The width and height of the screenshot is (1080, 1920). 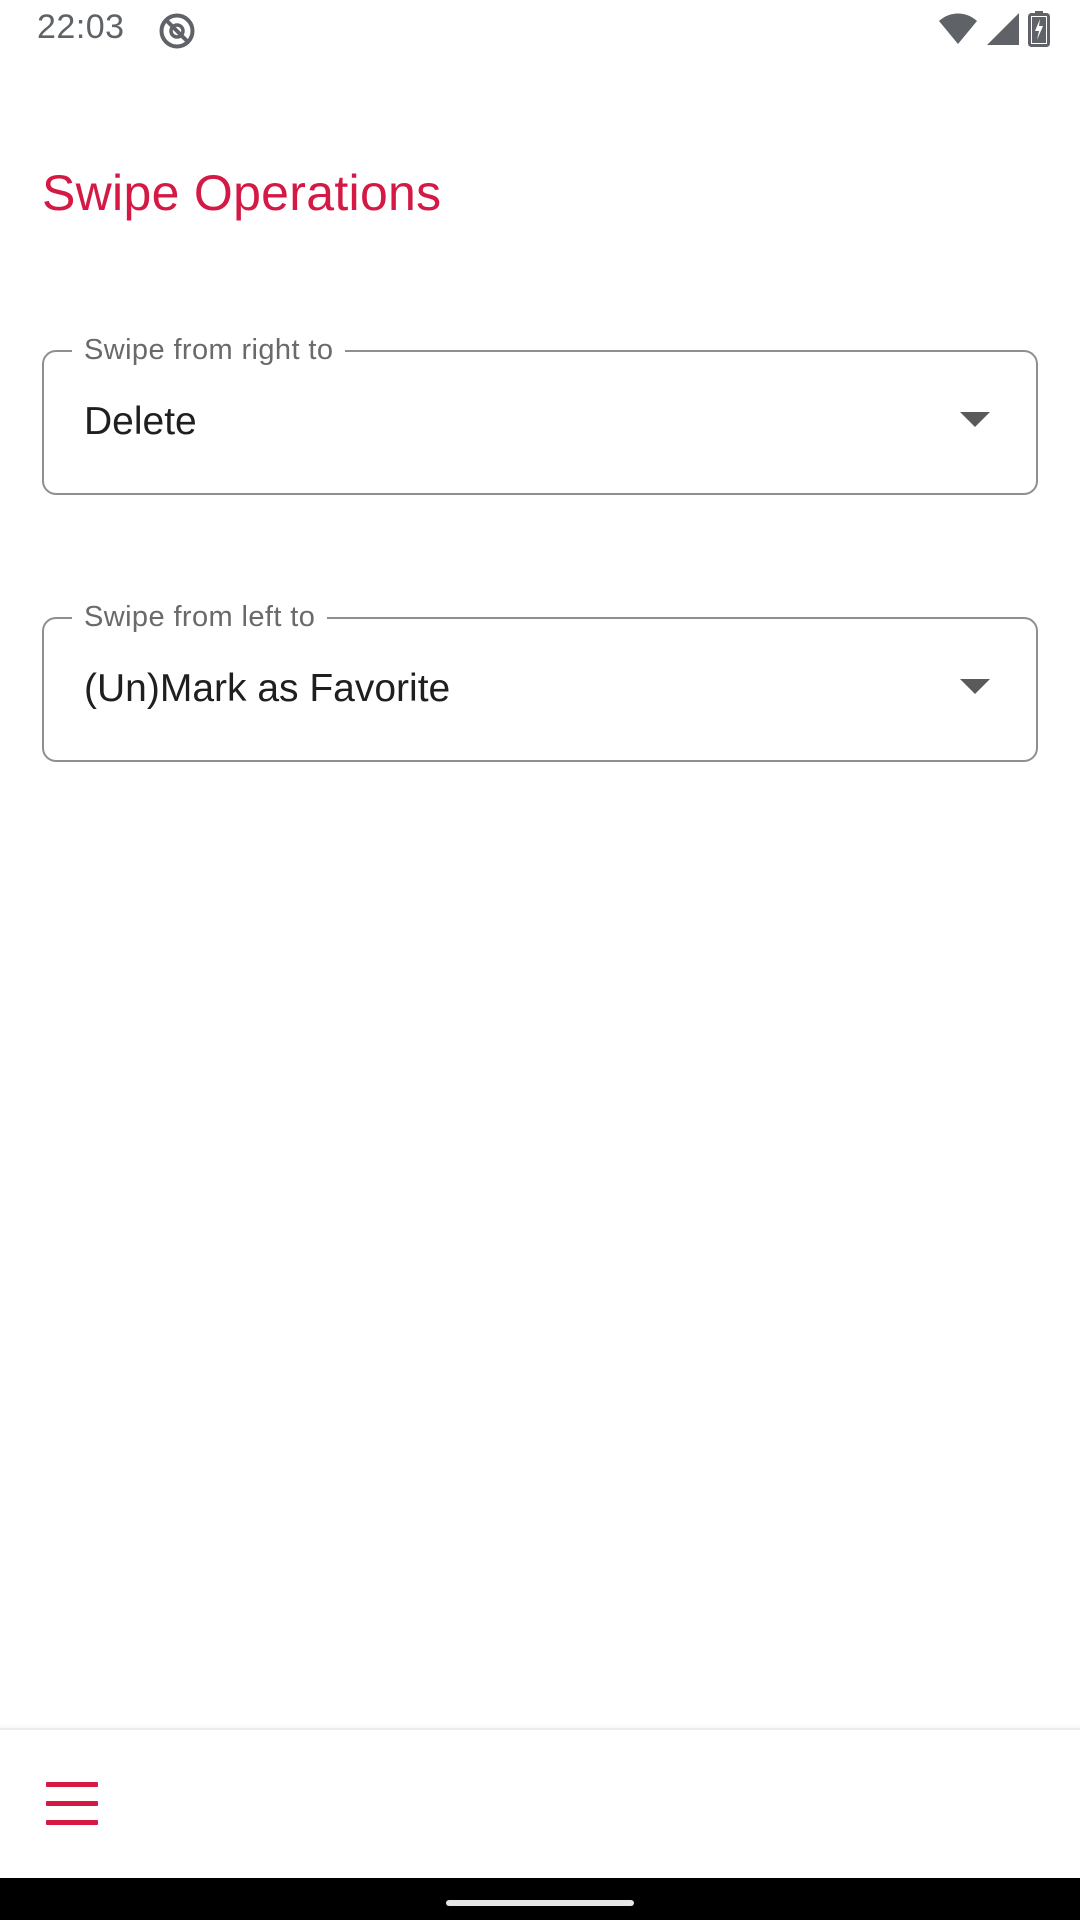 I want to click on swipe-left-label: Swipe from left to, so click(x=200, y=617).